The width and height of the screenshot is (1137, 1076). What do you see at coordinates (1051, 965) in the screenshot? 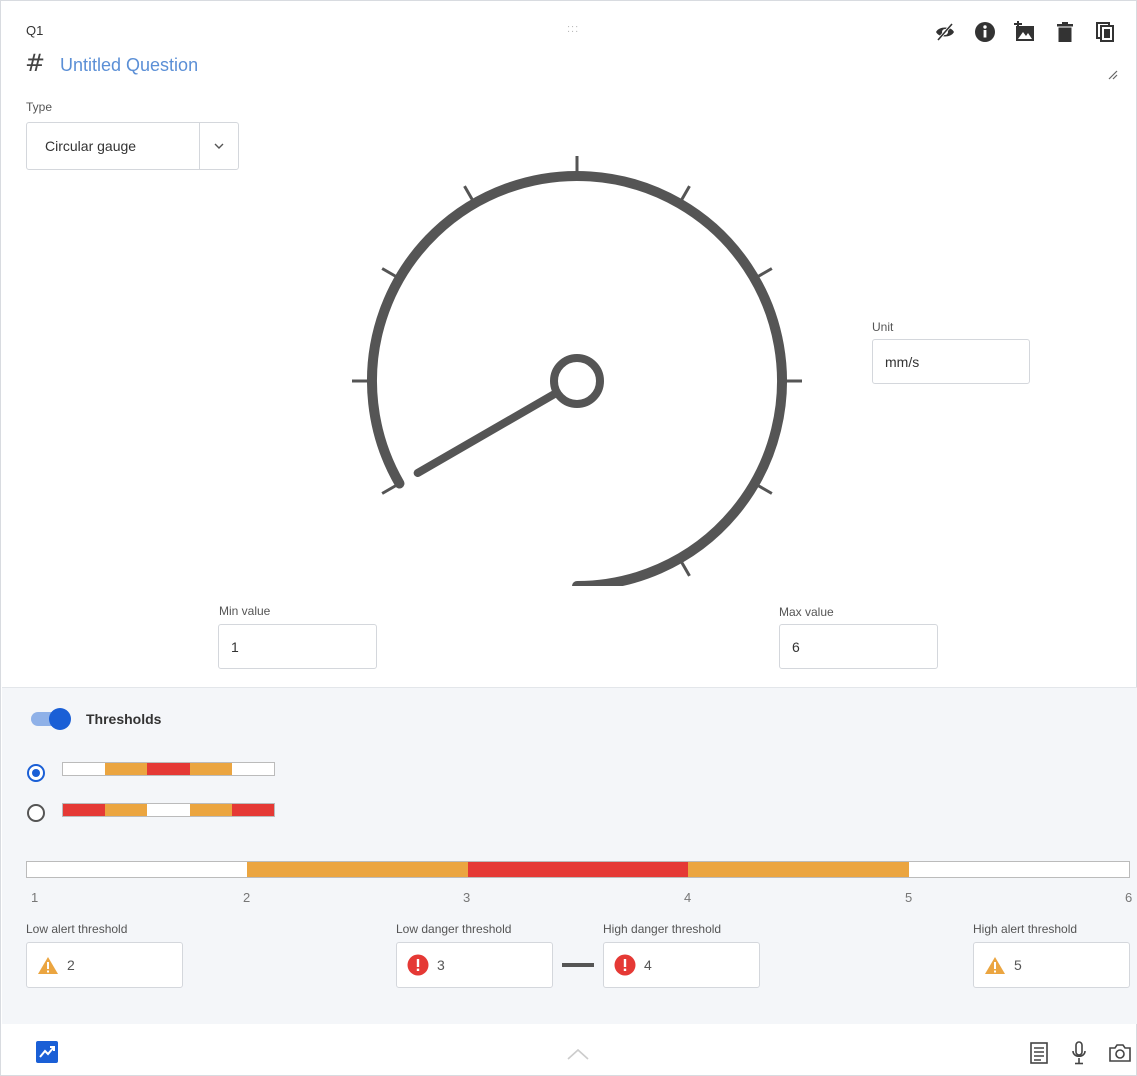
I see `high-alert-input: 5` at bounding box center [1051, 965].